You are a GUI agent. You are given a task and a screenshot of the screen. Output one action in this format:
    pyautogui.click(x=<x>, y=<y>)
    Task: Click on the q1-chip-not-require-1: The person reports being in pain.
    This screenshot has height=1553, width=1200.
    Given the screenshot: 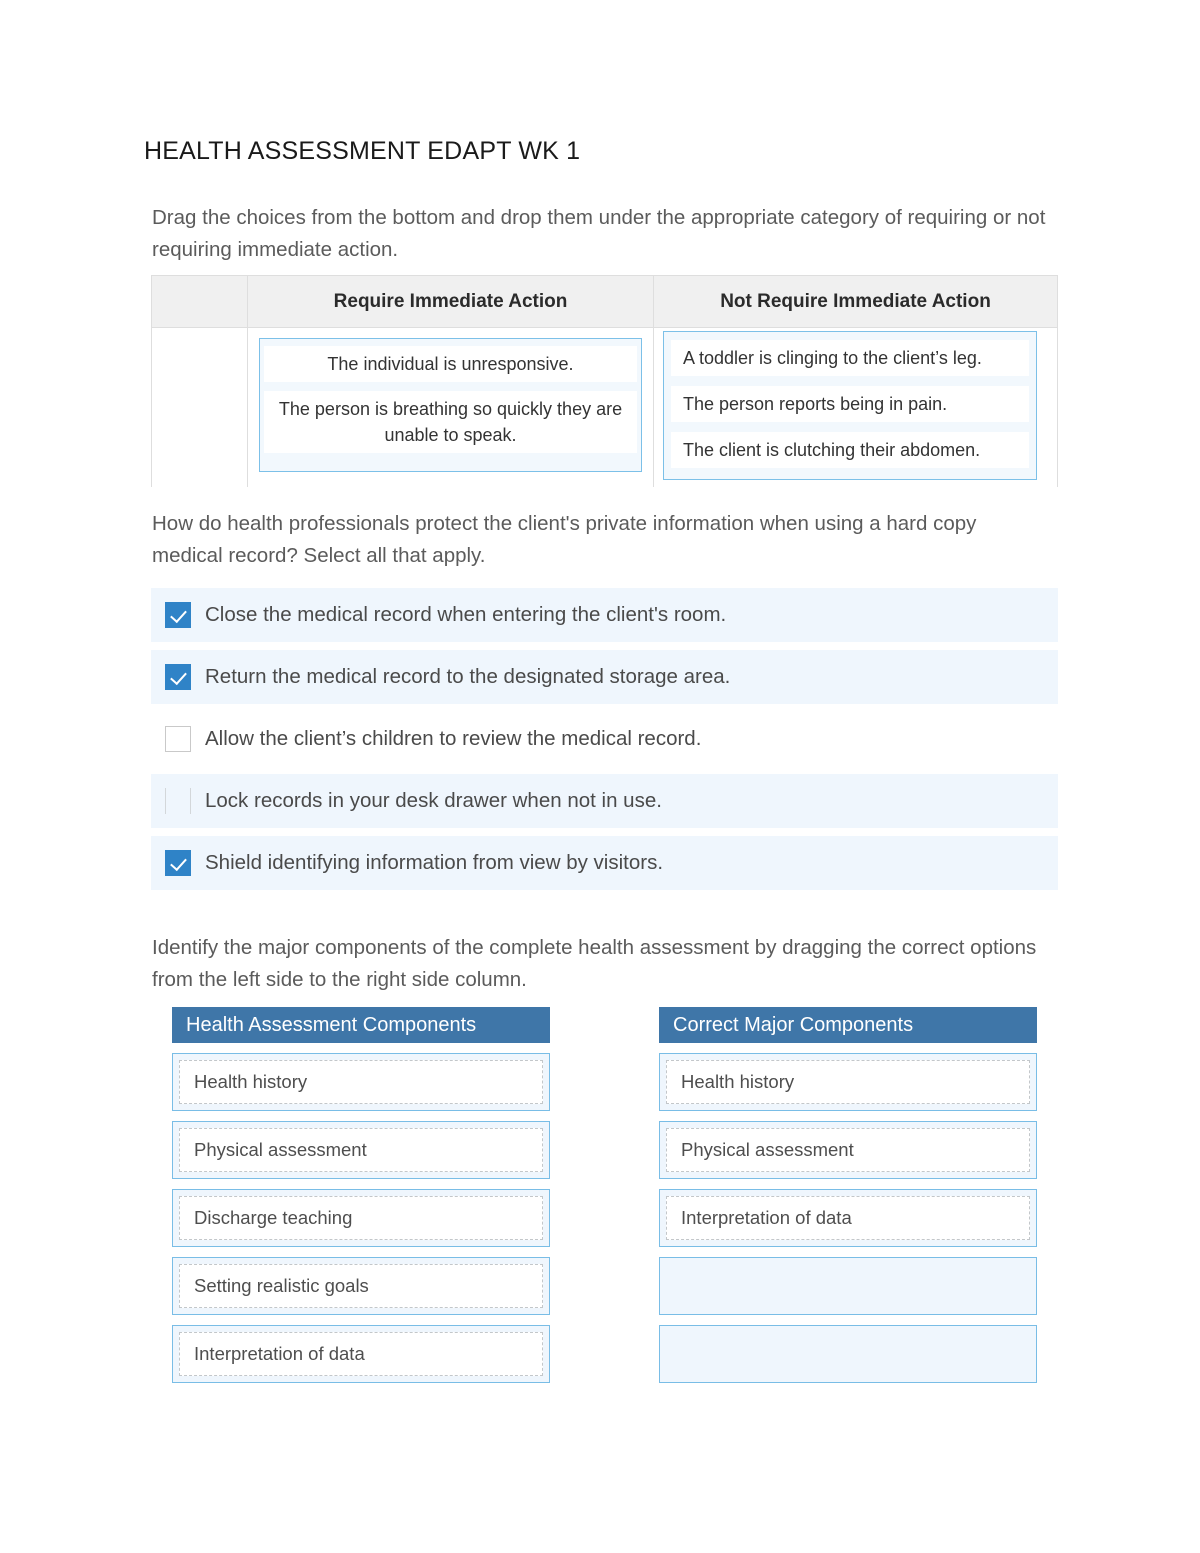 What is the action you would take?
    pyautogui.click(x=850, y=404)
    